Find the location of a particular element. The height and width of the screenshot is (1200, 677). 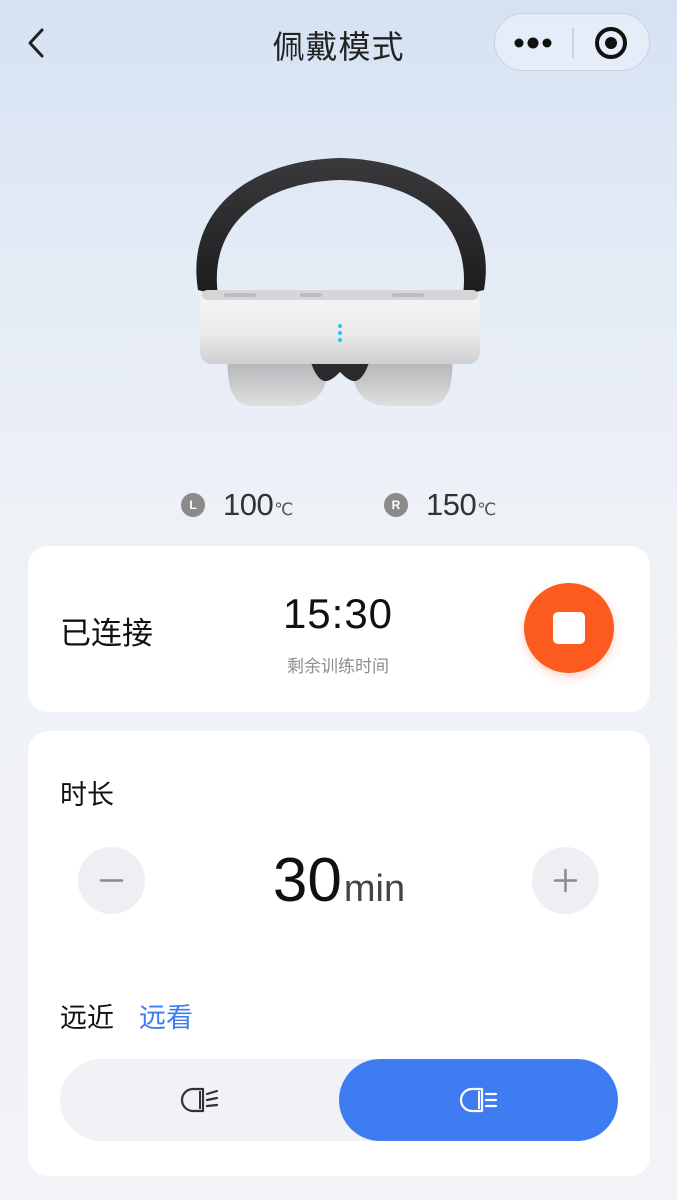

more-dots-icon is located at coordinates (533, 43).